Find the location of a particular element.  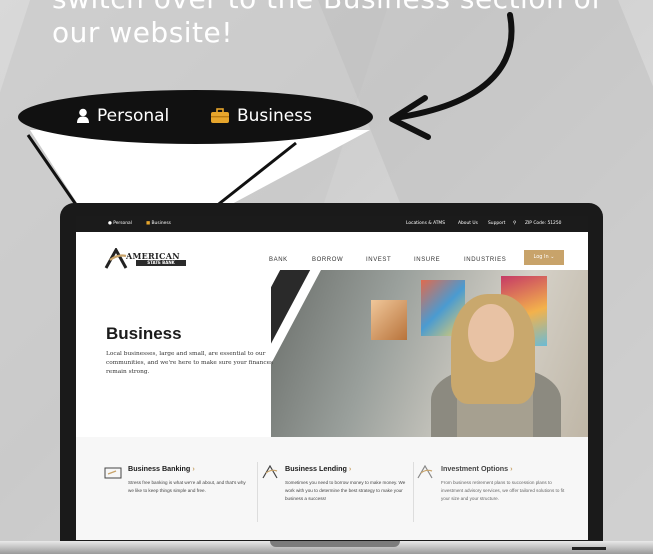

nav-borrow: BORROW is located at coordinates (327, 260).